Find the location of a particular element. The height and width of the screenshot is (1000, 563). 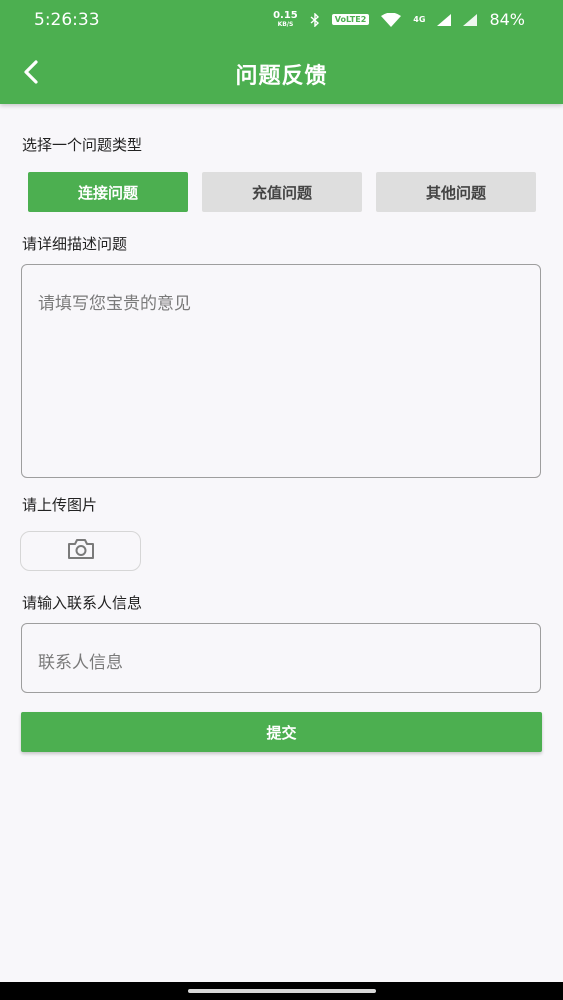

network-gen: 4G is located at coordinates (419, 19).